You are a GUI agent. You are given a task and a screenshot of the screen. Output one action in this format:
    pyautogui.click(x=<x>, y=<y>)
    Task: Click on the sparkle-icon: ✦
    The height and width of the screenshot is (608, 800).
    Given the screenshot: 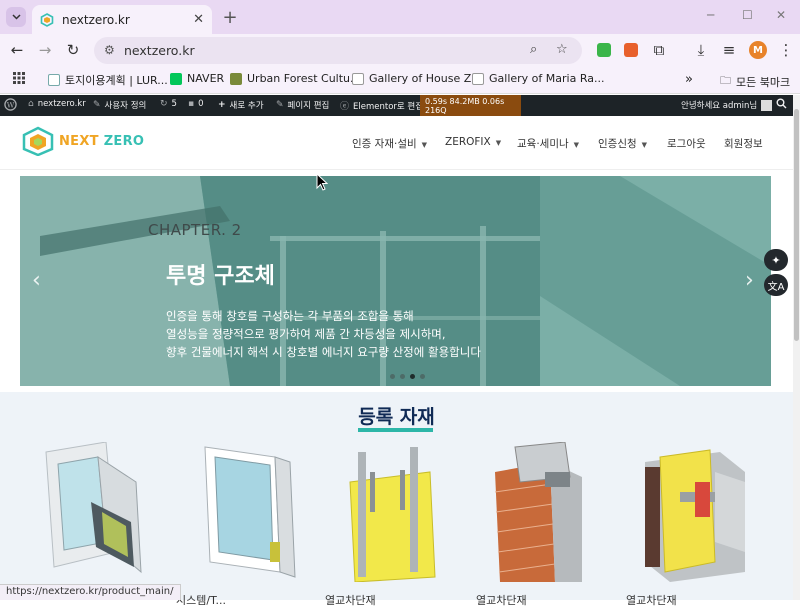 What is the action you would take?
    pyautogui.click(x=776, y=260)
    